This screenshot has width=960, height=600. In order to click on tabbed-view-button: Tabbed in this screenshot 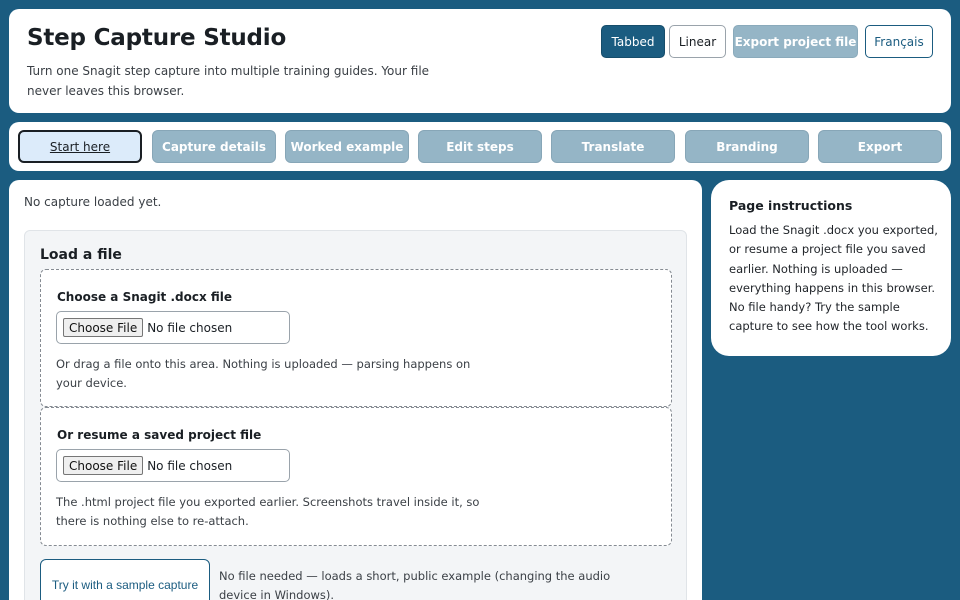, I will do `click(633, 41)`.